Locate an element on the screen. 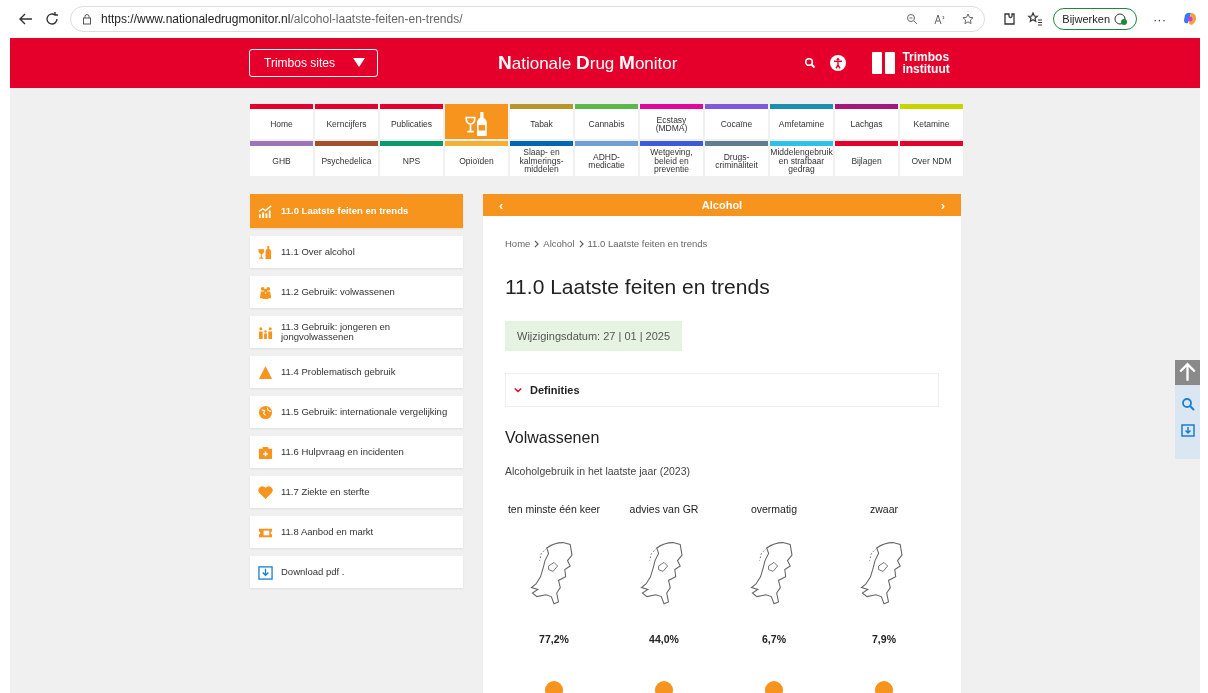 The width and height of the screenshot is (1208, 693). heart-icon is located at coordinates (265, 492).